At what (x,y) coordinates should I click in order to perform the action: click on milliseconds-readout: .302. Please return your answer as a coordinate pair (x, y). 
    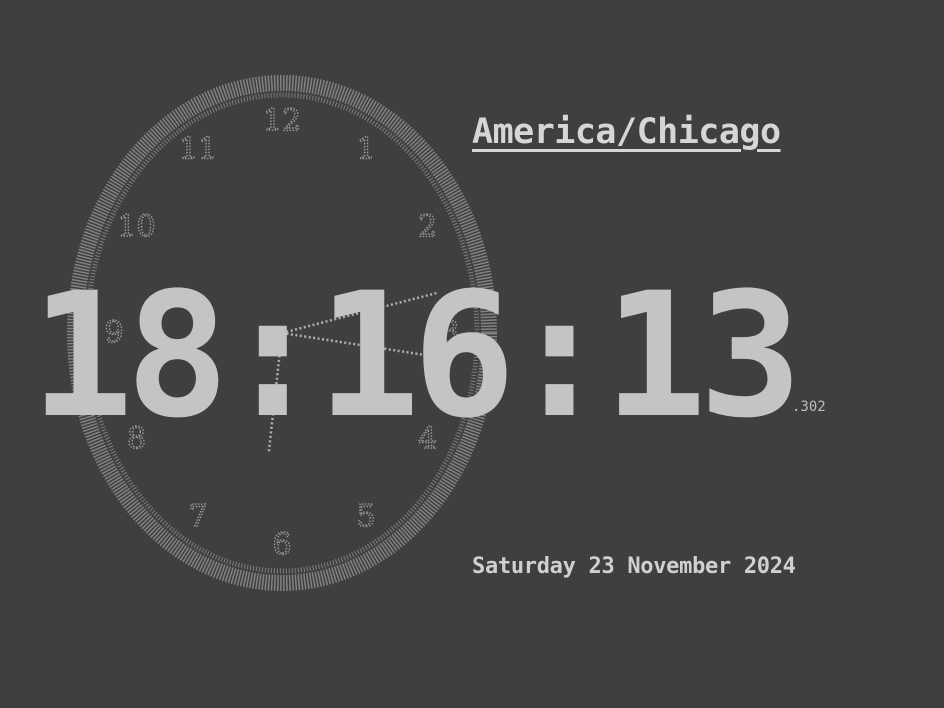
    Looking at the image, I should click on (809, 407).